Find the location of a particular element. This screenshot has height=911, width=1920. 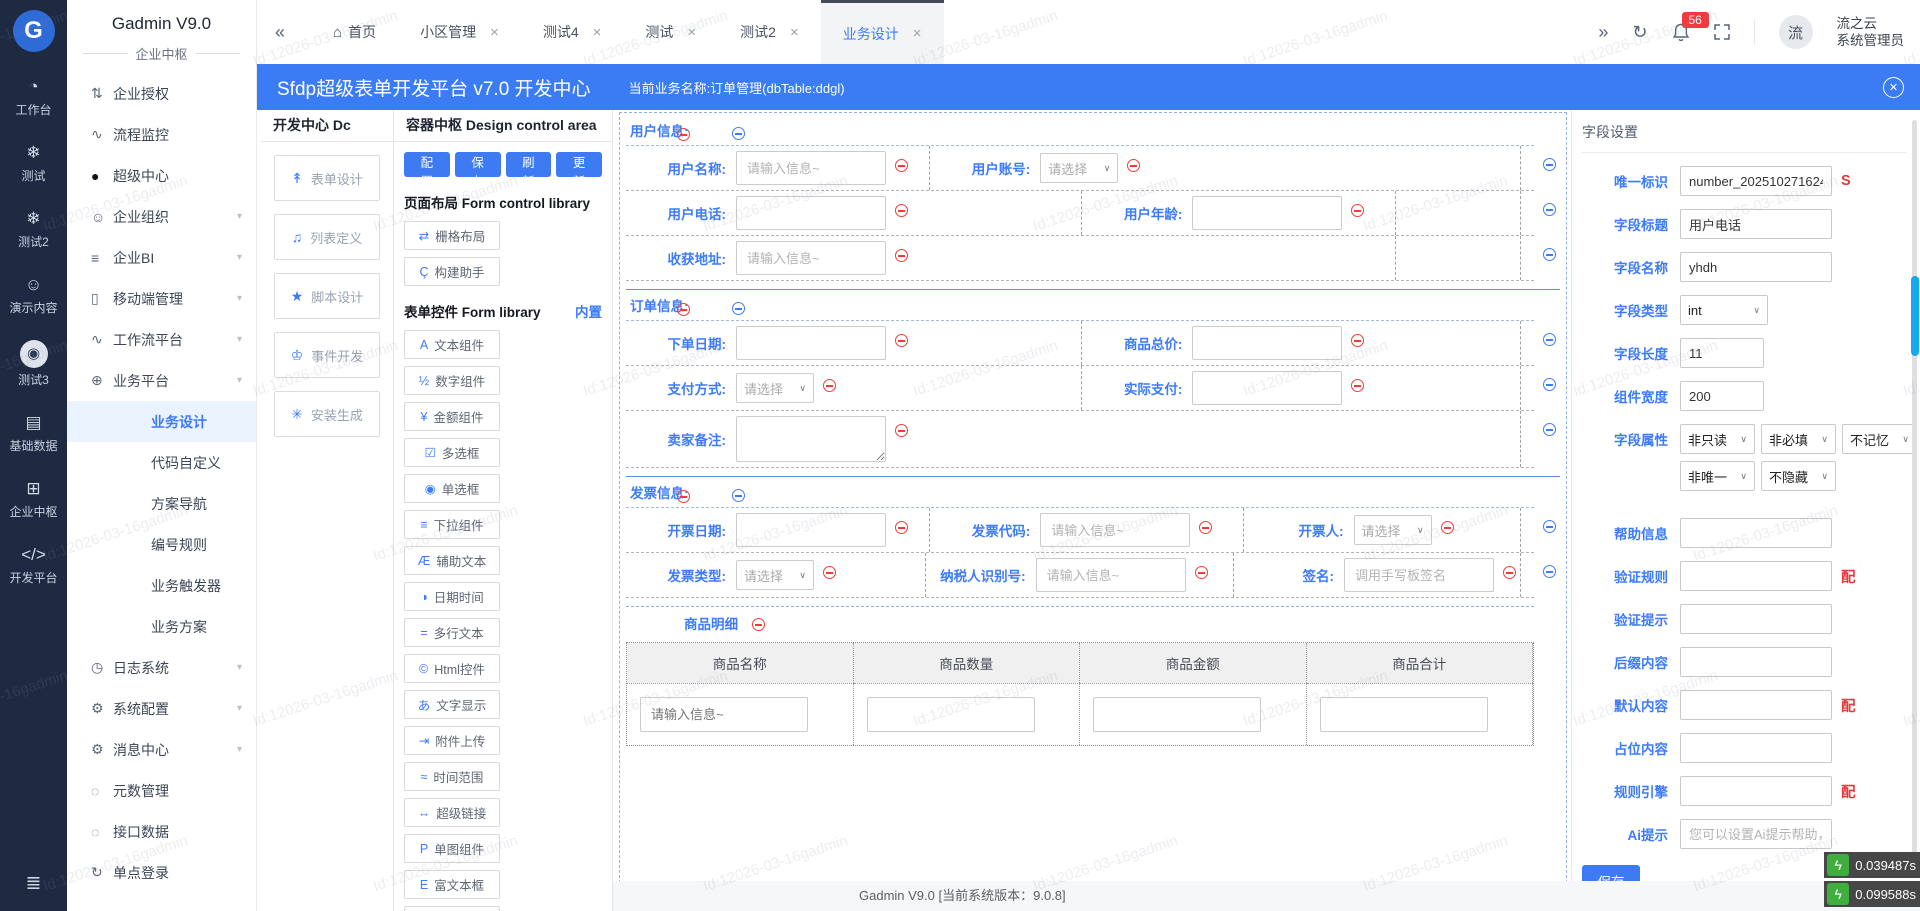

dev-center-button: ♔ 事件开发 is located at coordinates (327, 355).